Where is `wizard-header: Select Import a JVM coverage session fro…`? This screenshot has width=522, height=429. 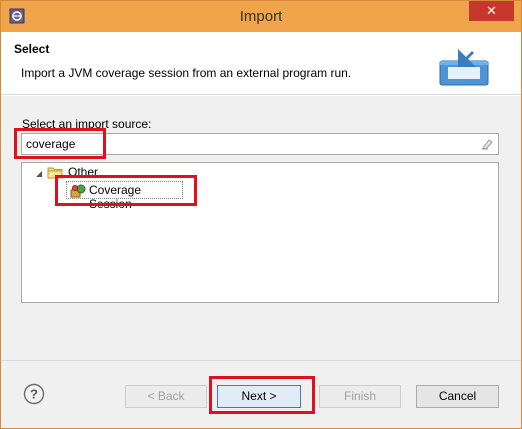 wizard-header: Select Import a JVM coverage session fro… is located at coordinates (261, 63).